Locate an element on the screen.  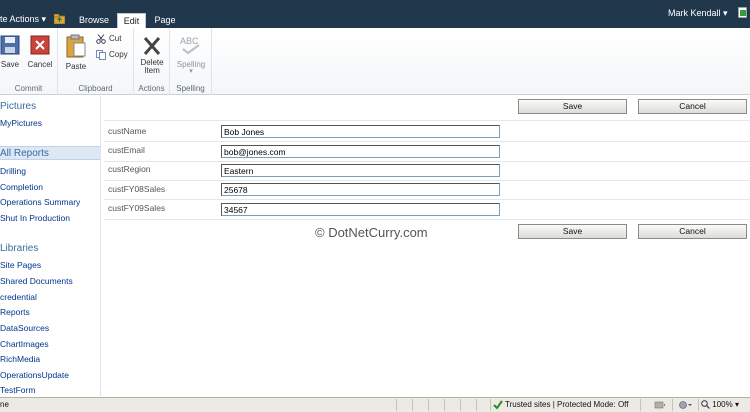
cut-button: Cut is located at coordinates (108, 39).